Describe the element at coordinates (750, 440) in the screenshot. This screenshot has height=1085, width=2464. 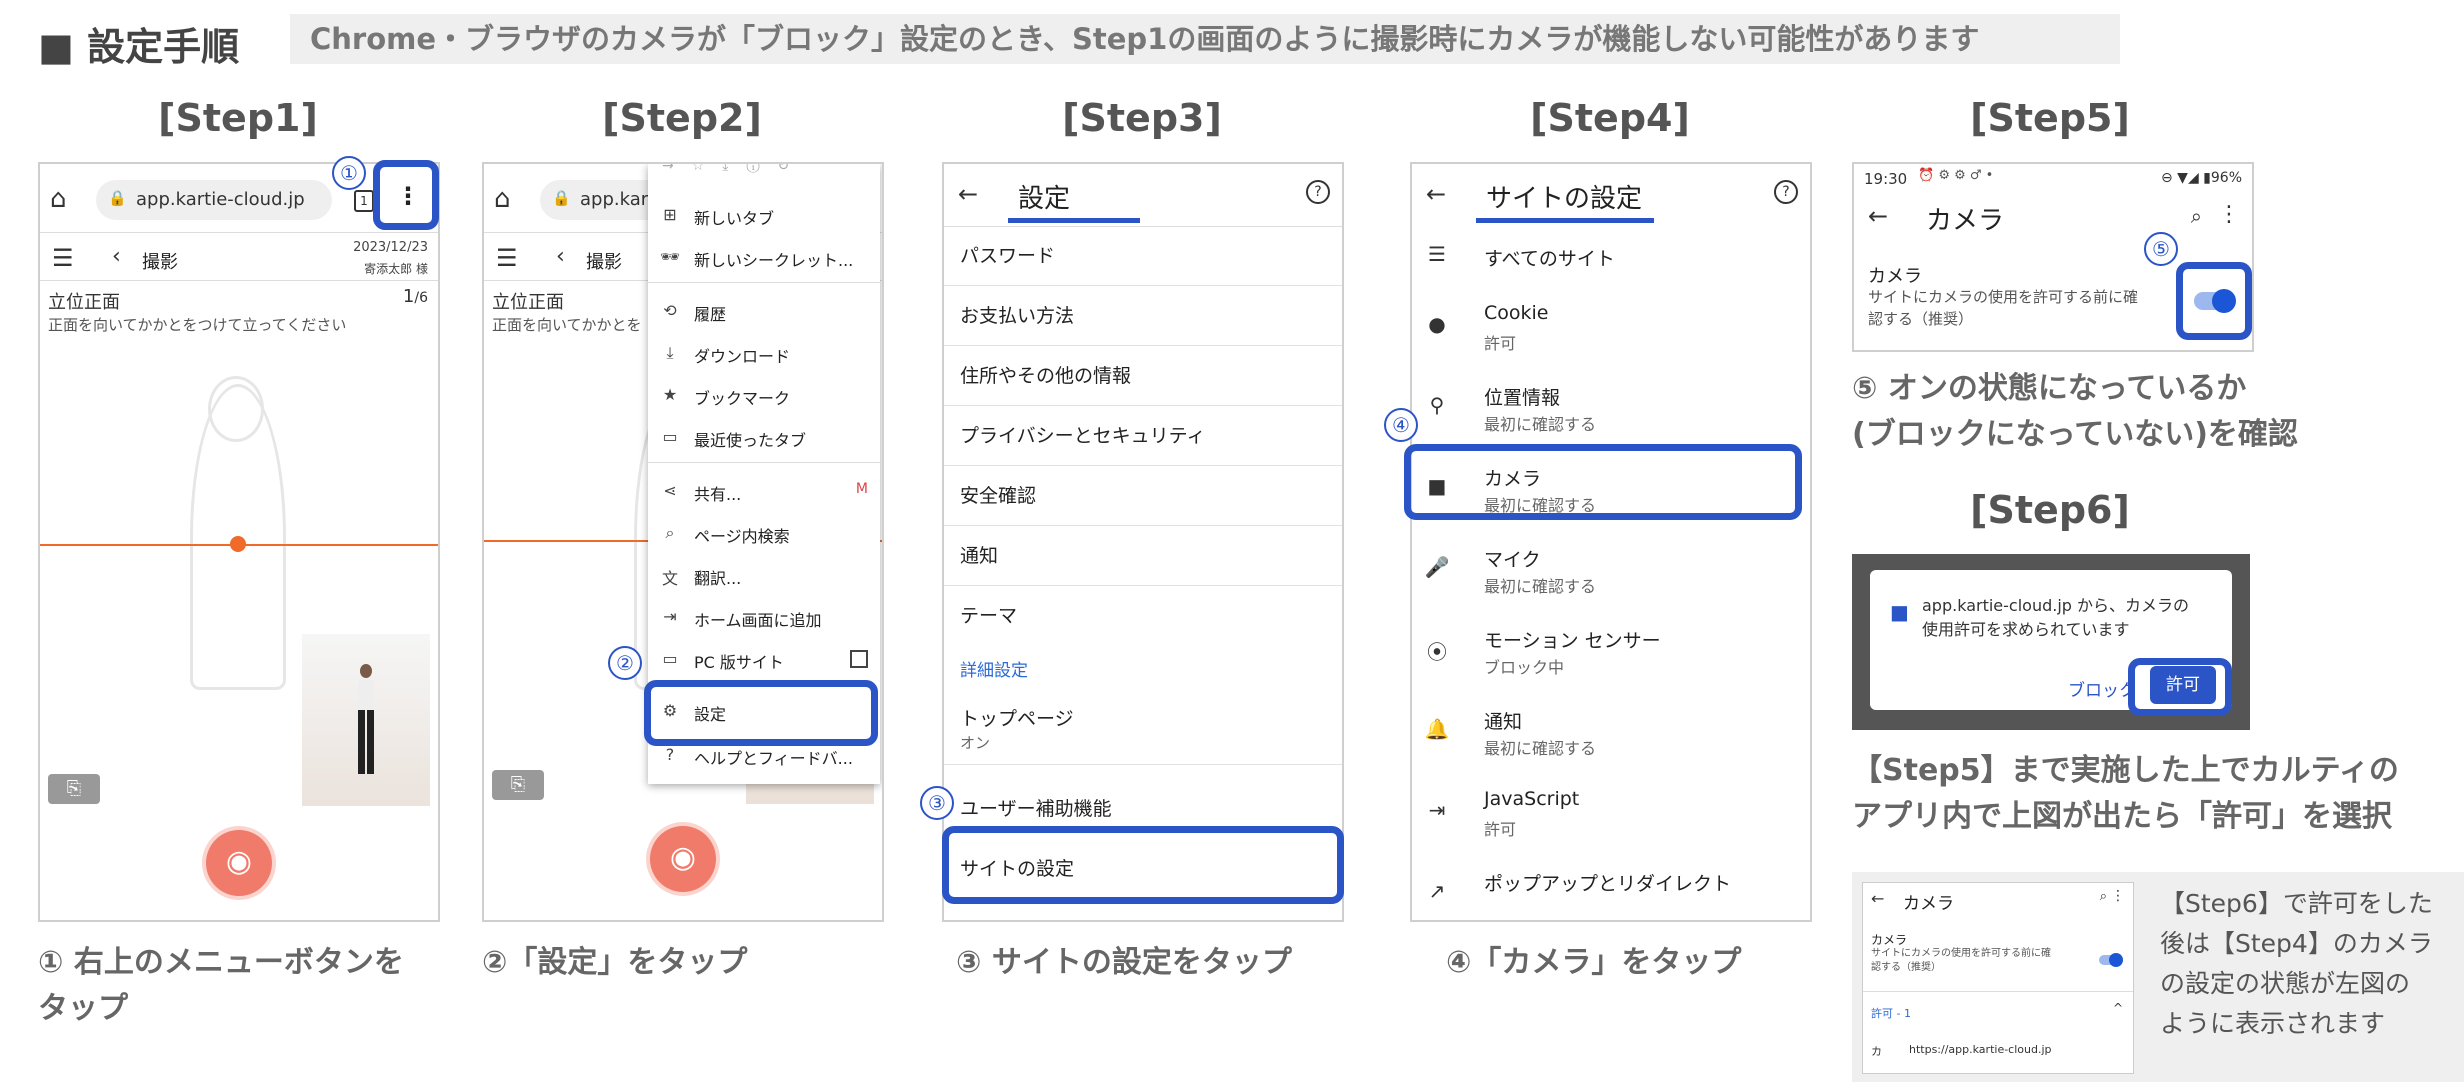
I see `menu-label: 最近使ったタブ` at that location.